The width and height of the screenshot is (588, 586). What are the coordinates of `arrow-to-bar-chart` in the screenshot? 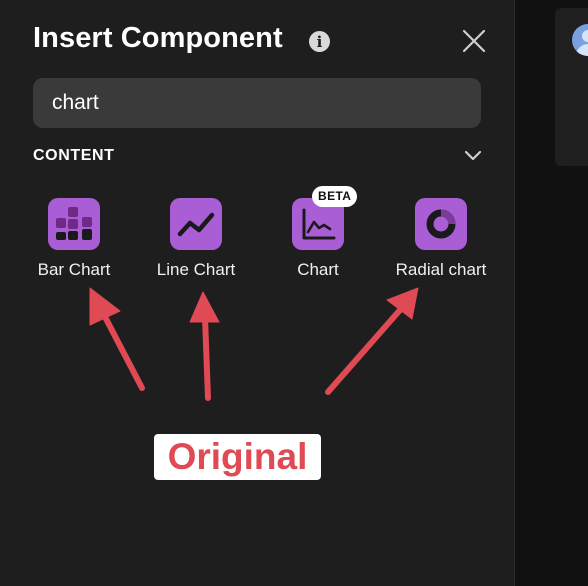 It's located at (122, 350).